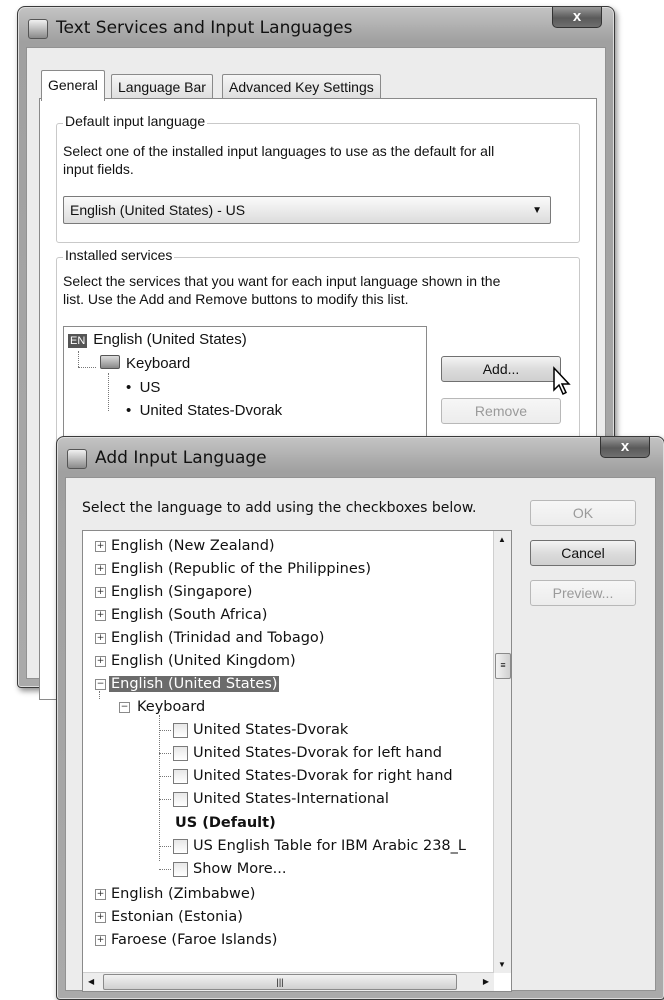 The width and height of the screenshot is (664, 1000). What do you see at coordinates (189, 615) in the screenshot?
I see `tree-item-label: English (South Africa)` at bounding box center [189, 615].